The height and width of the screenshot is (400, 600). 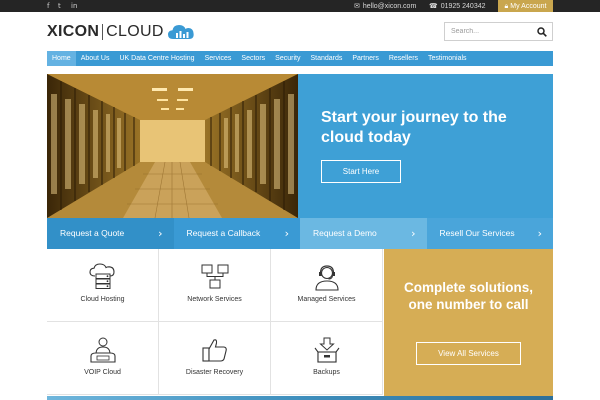 I want to click on service-backups: Backups, so click(x=327, y=358).